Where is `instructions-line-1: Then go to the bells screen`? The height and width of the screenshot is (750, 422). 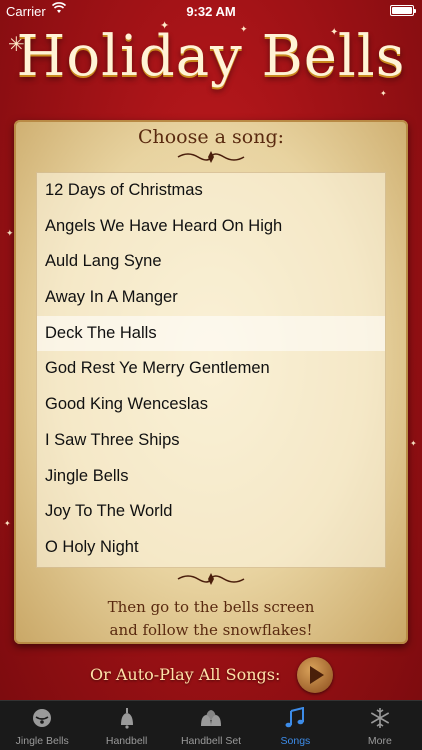
instructions-line-1: Then go to the bells screen is located at coordinates (211, 607).